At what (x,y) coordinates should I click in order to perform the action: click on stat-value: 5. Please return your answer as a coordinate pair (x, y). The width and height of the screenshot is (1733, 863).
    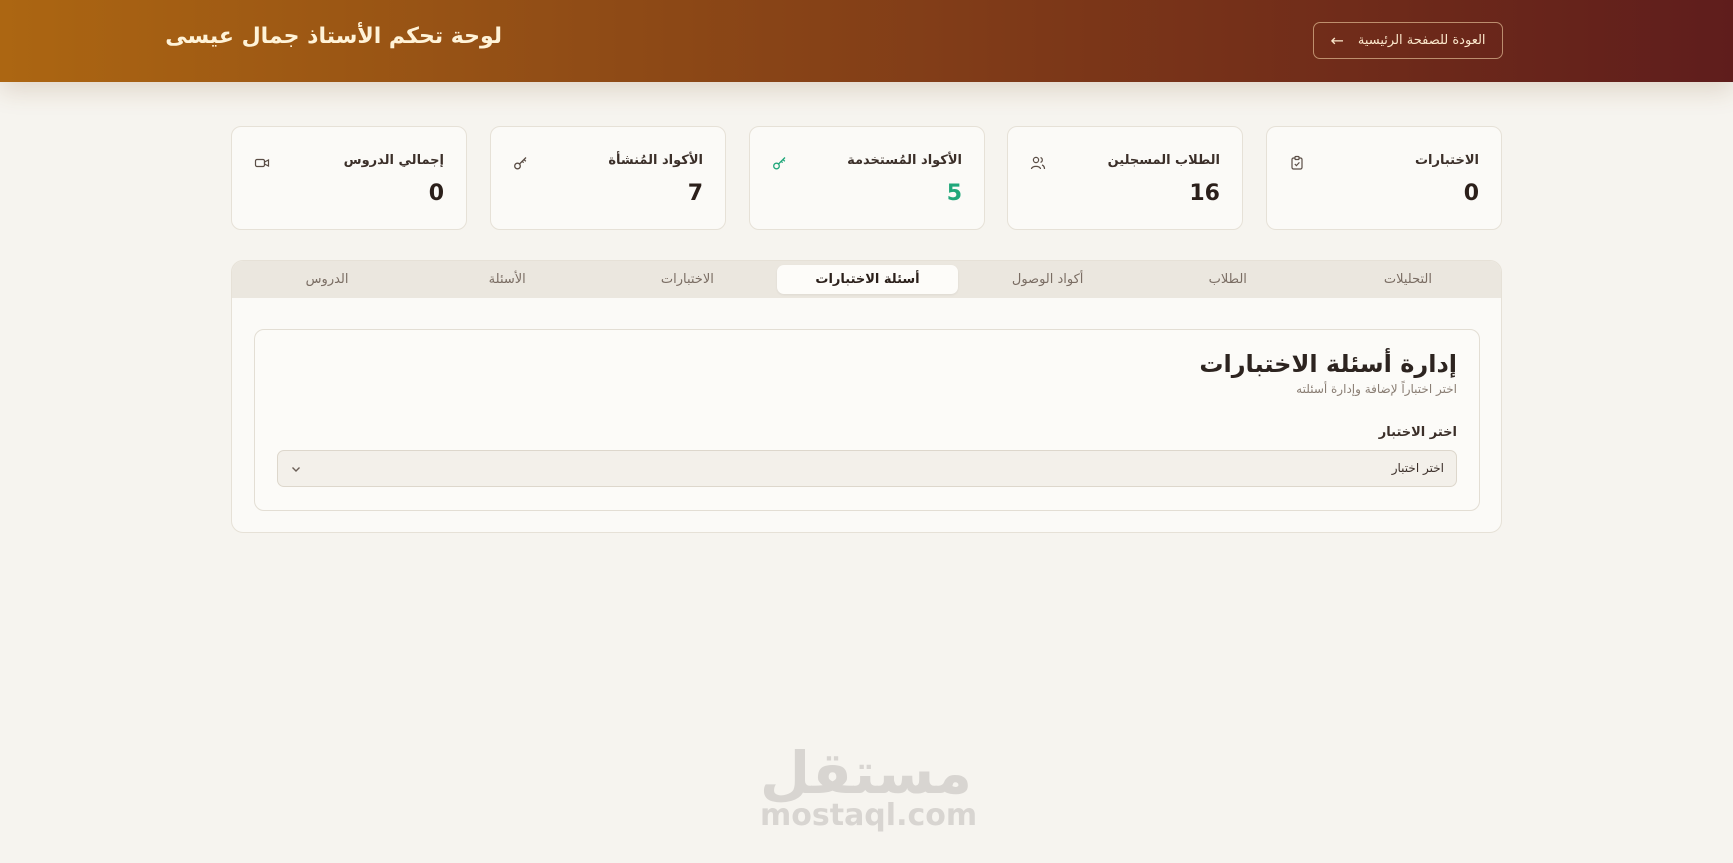
    Looking at the image, I should click on (954, 193).